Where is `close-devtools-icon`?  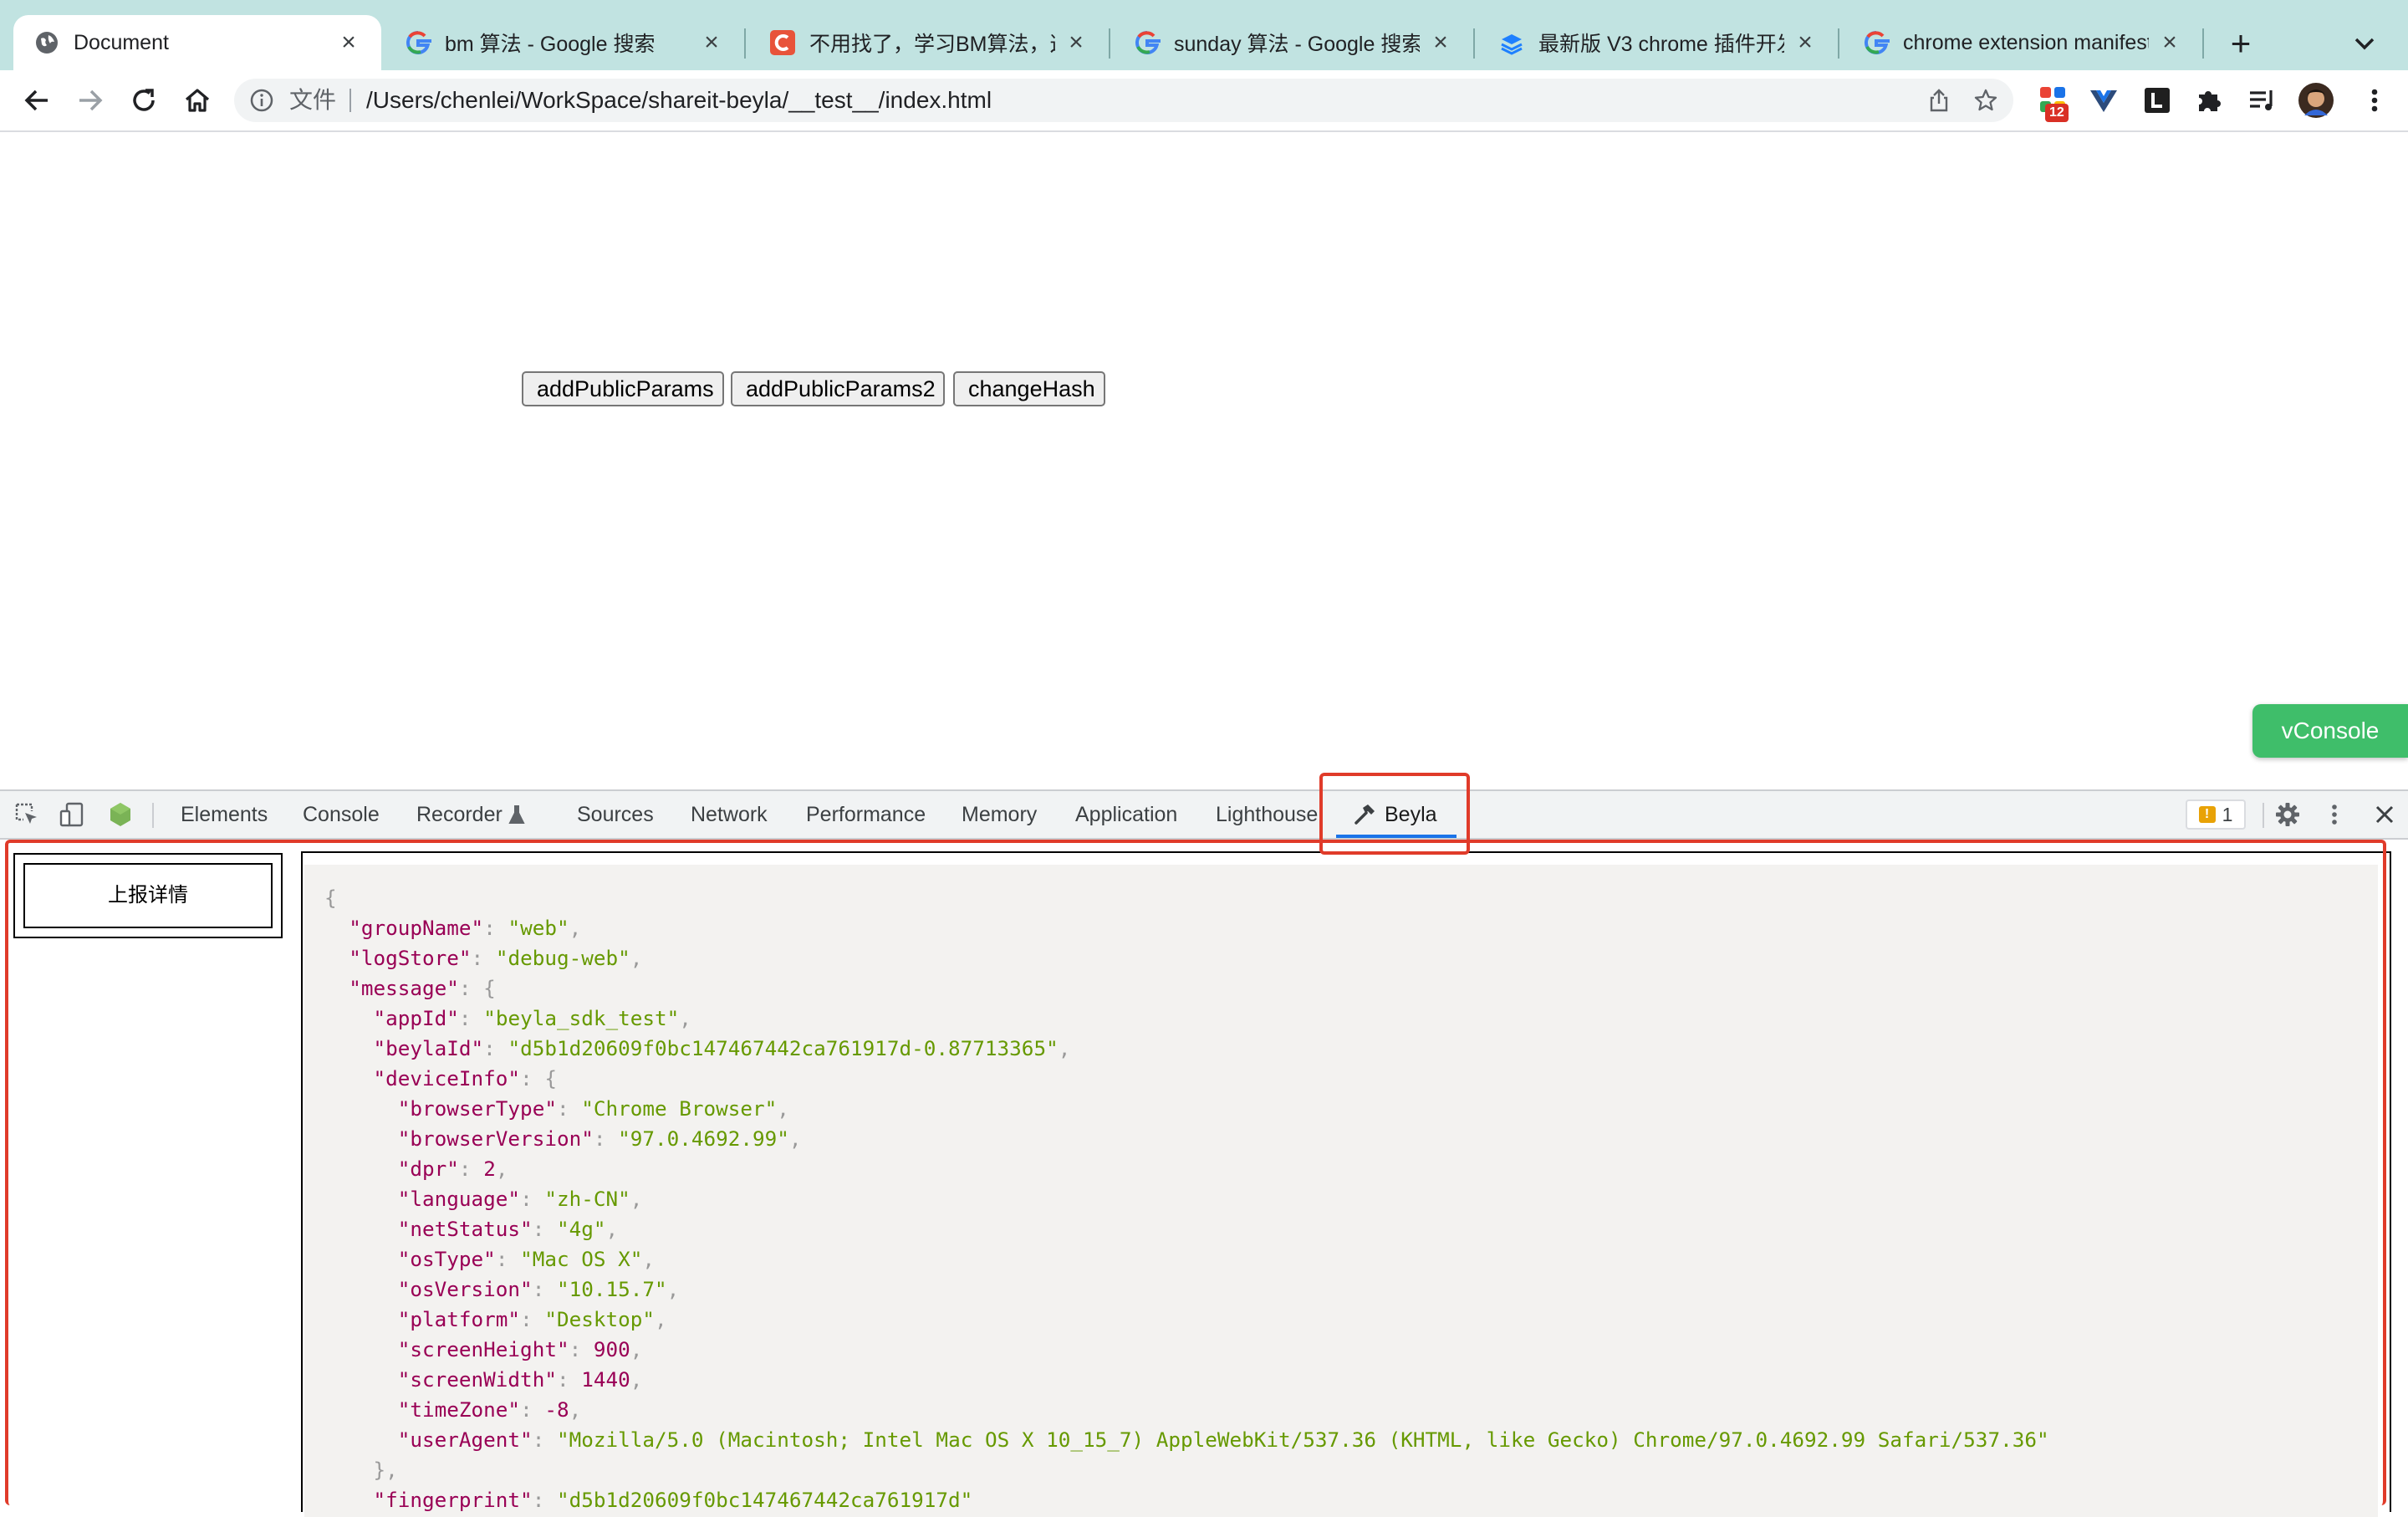
close-devtools-icon is located at coordinates (2384, 814).